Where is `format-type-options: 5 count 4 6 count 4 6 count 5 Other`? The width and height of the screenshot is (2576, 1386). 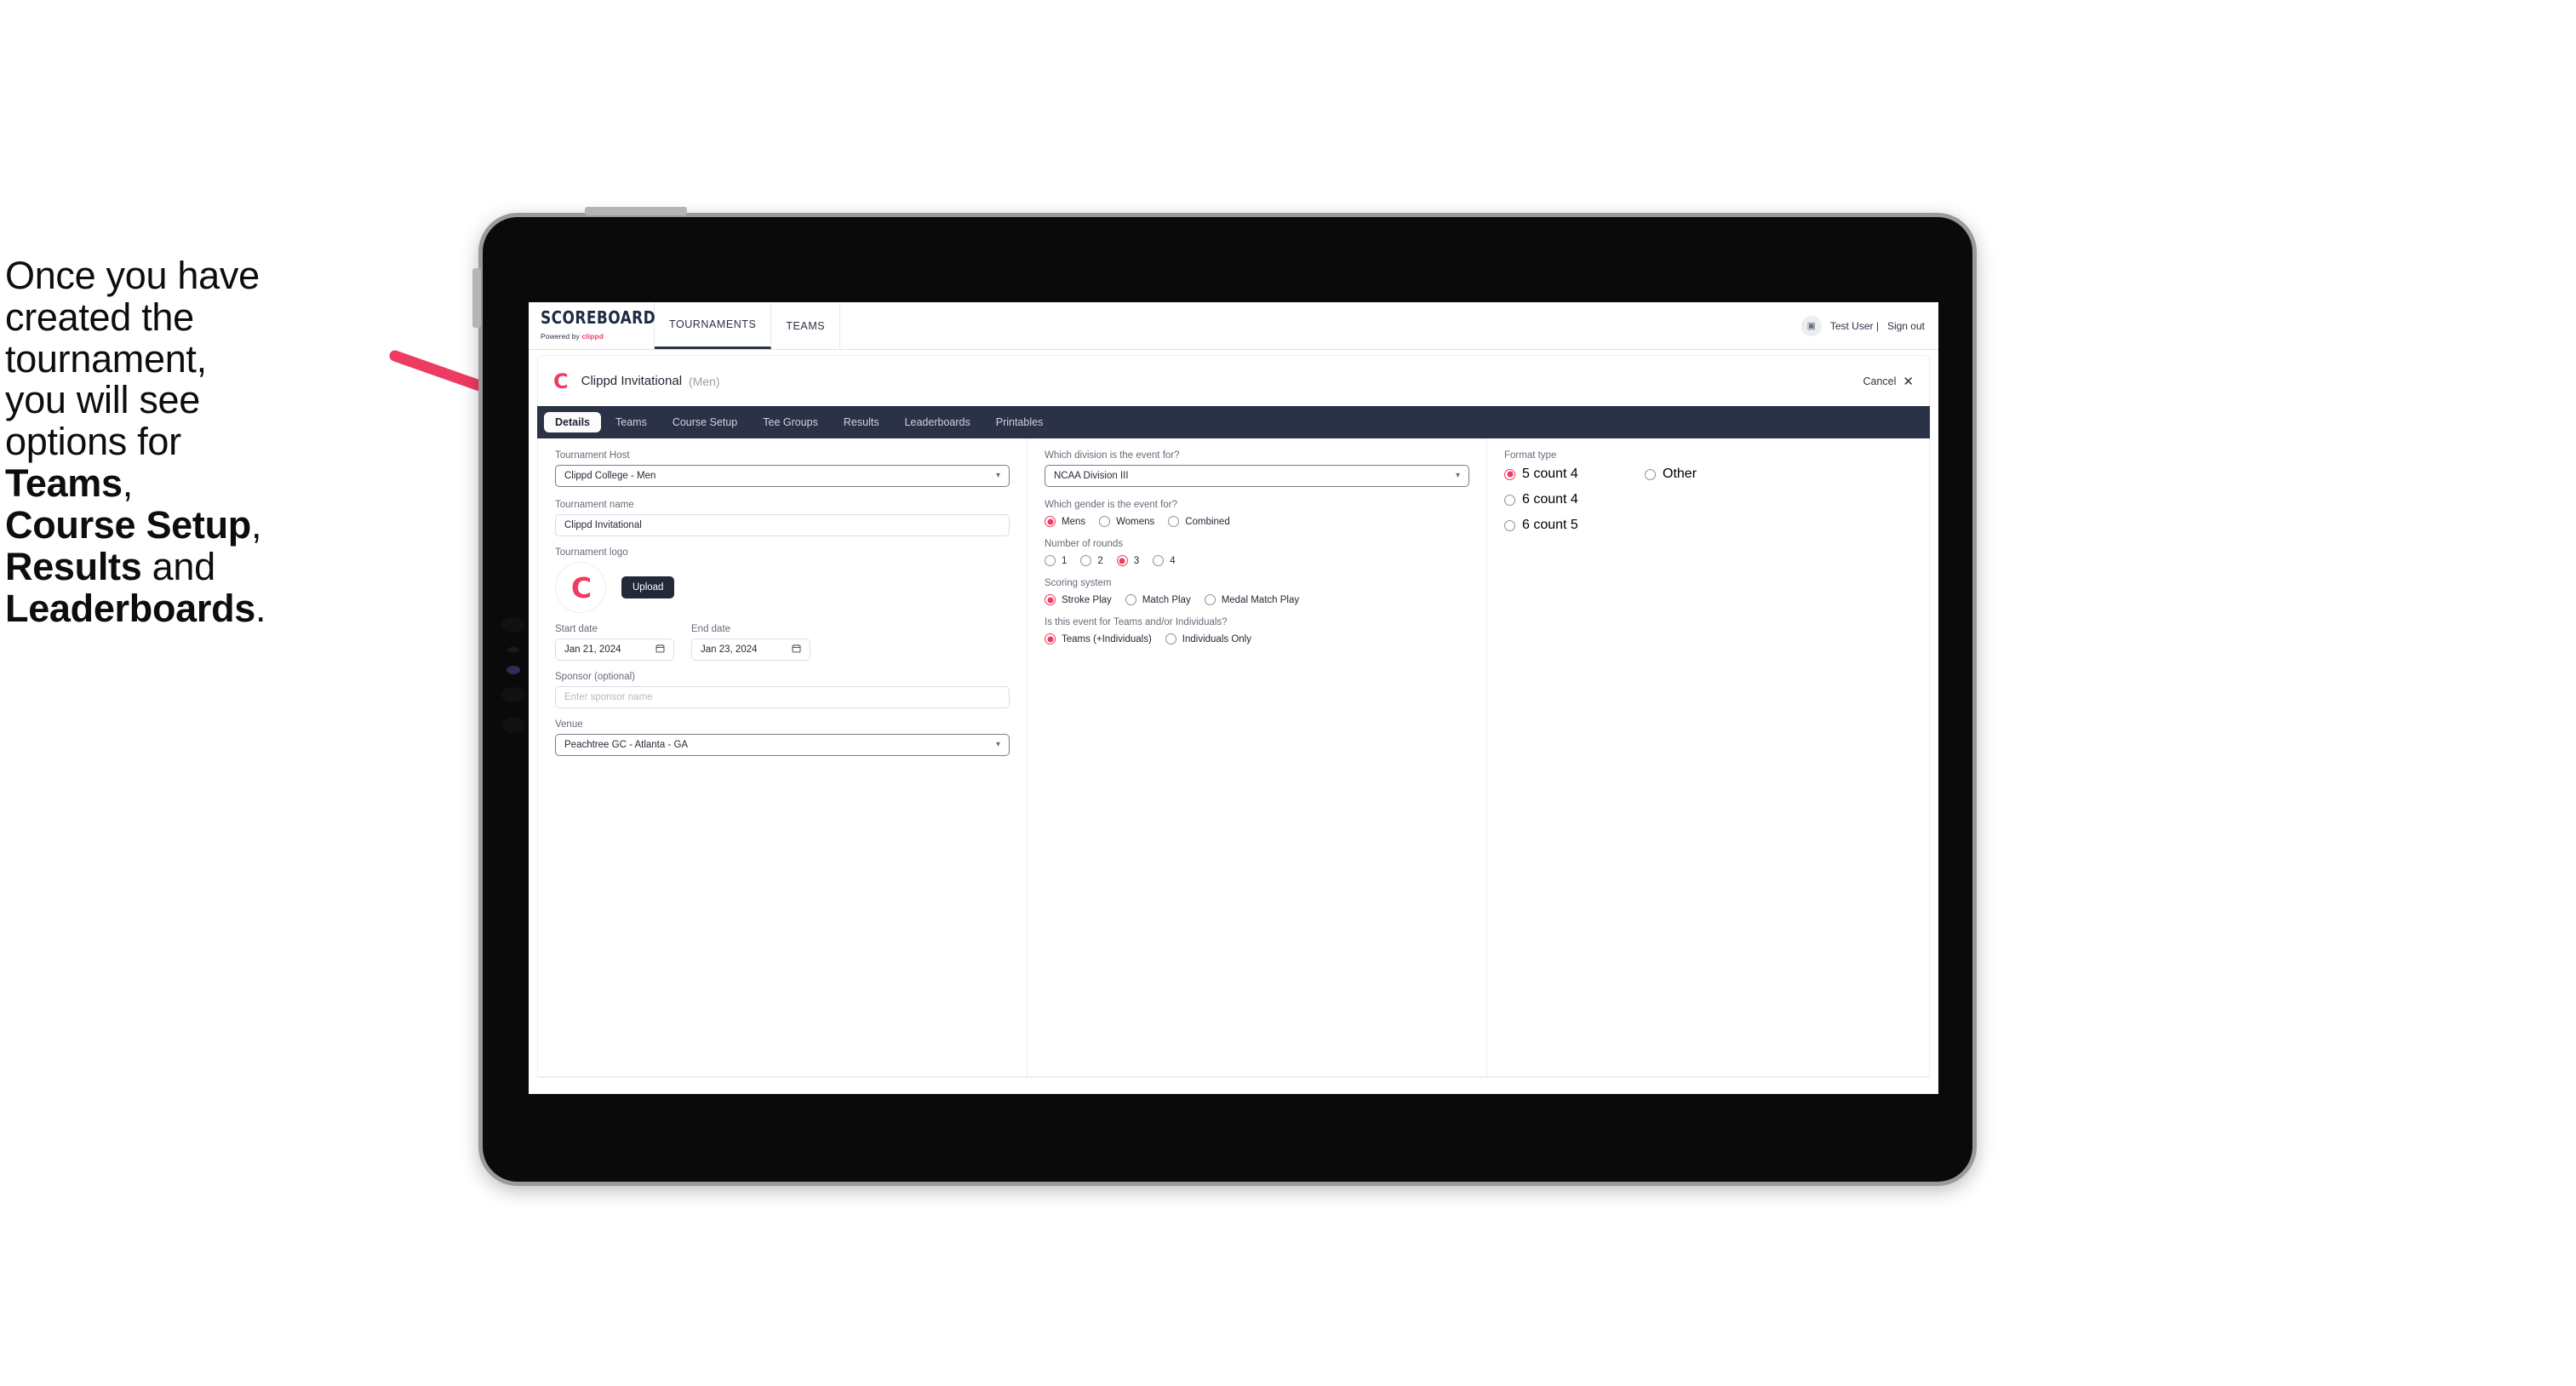 format-type-options: 5 count 4 6 count 4 6 count 5 Other is located at coordinates (1708, 505).